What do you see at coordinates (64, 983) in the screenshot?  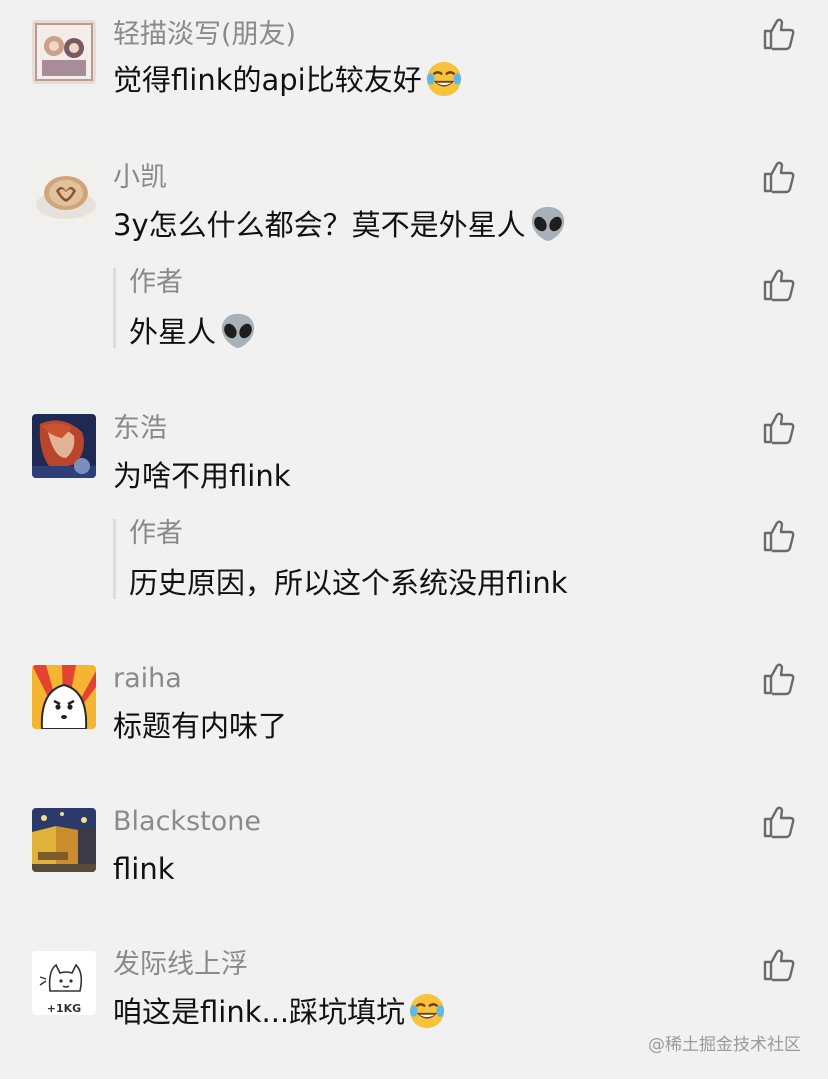 I see `avatar: +1KG` at bounding box center [64, 983].